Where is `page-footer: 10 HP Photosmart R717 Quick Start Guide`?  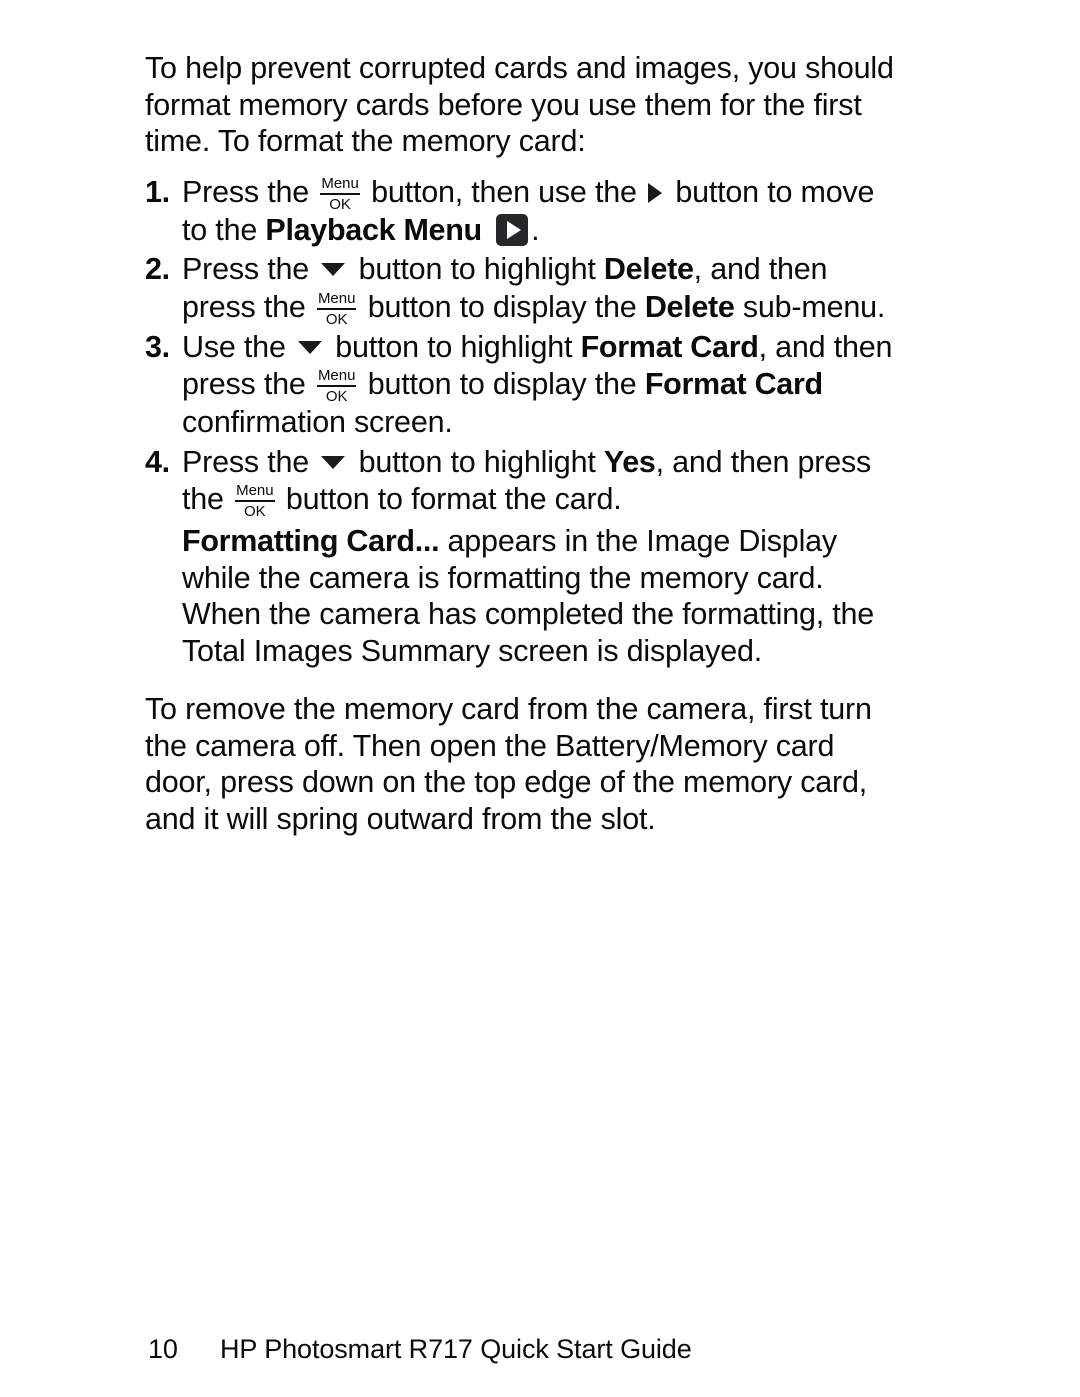
page-footer: 10 HP Photosmart R717 Quick Start Guide is located at coordinates (548, 1349).